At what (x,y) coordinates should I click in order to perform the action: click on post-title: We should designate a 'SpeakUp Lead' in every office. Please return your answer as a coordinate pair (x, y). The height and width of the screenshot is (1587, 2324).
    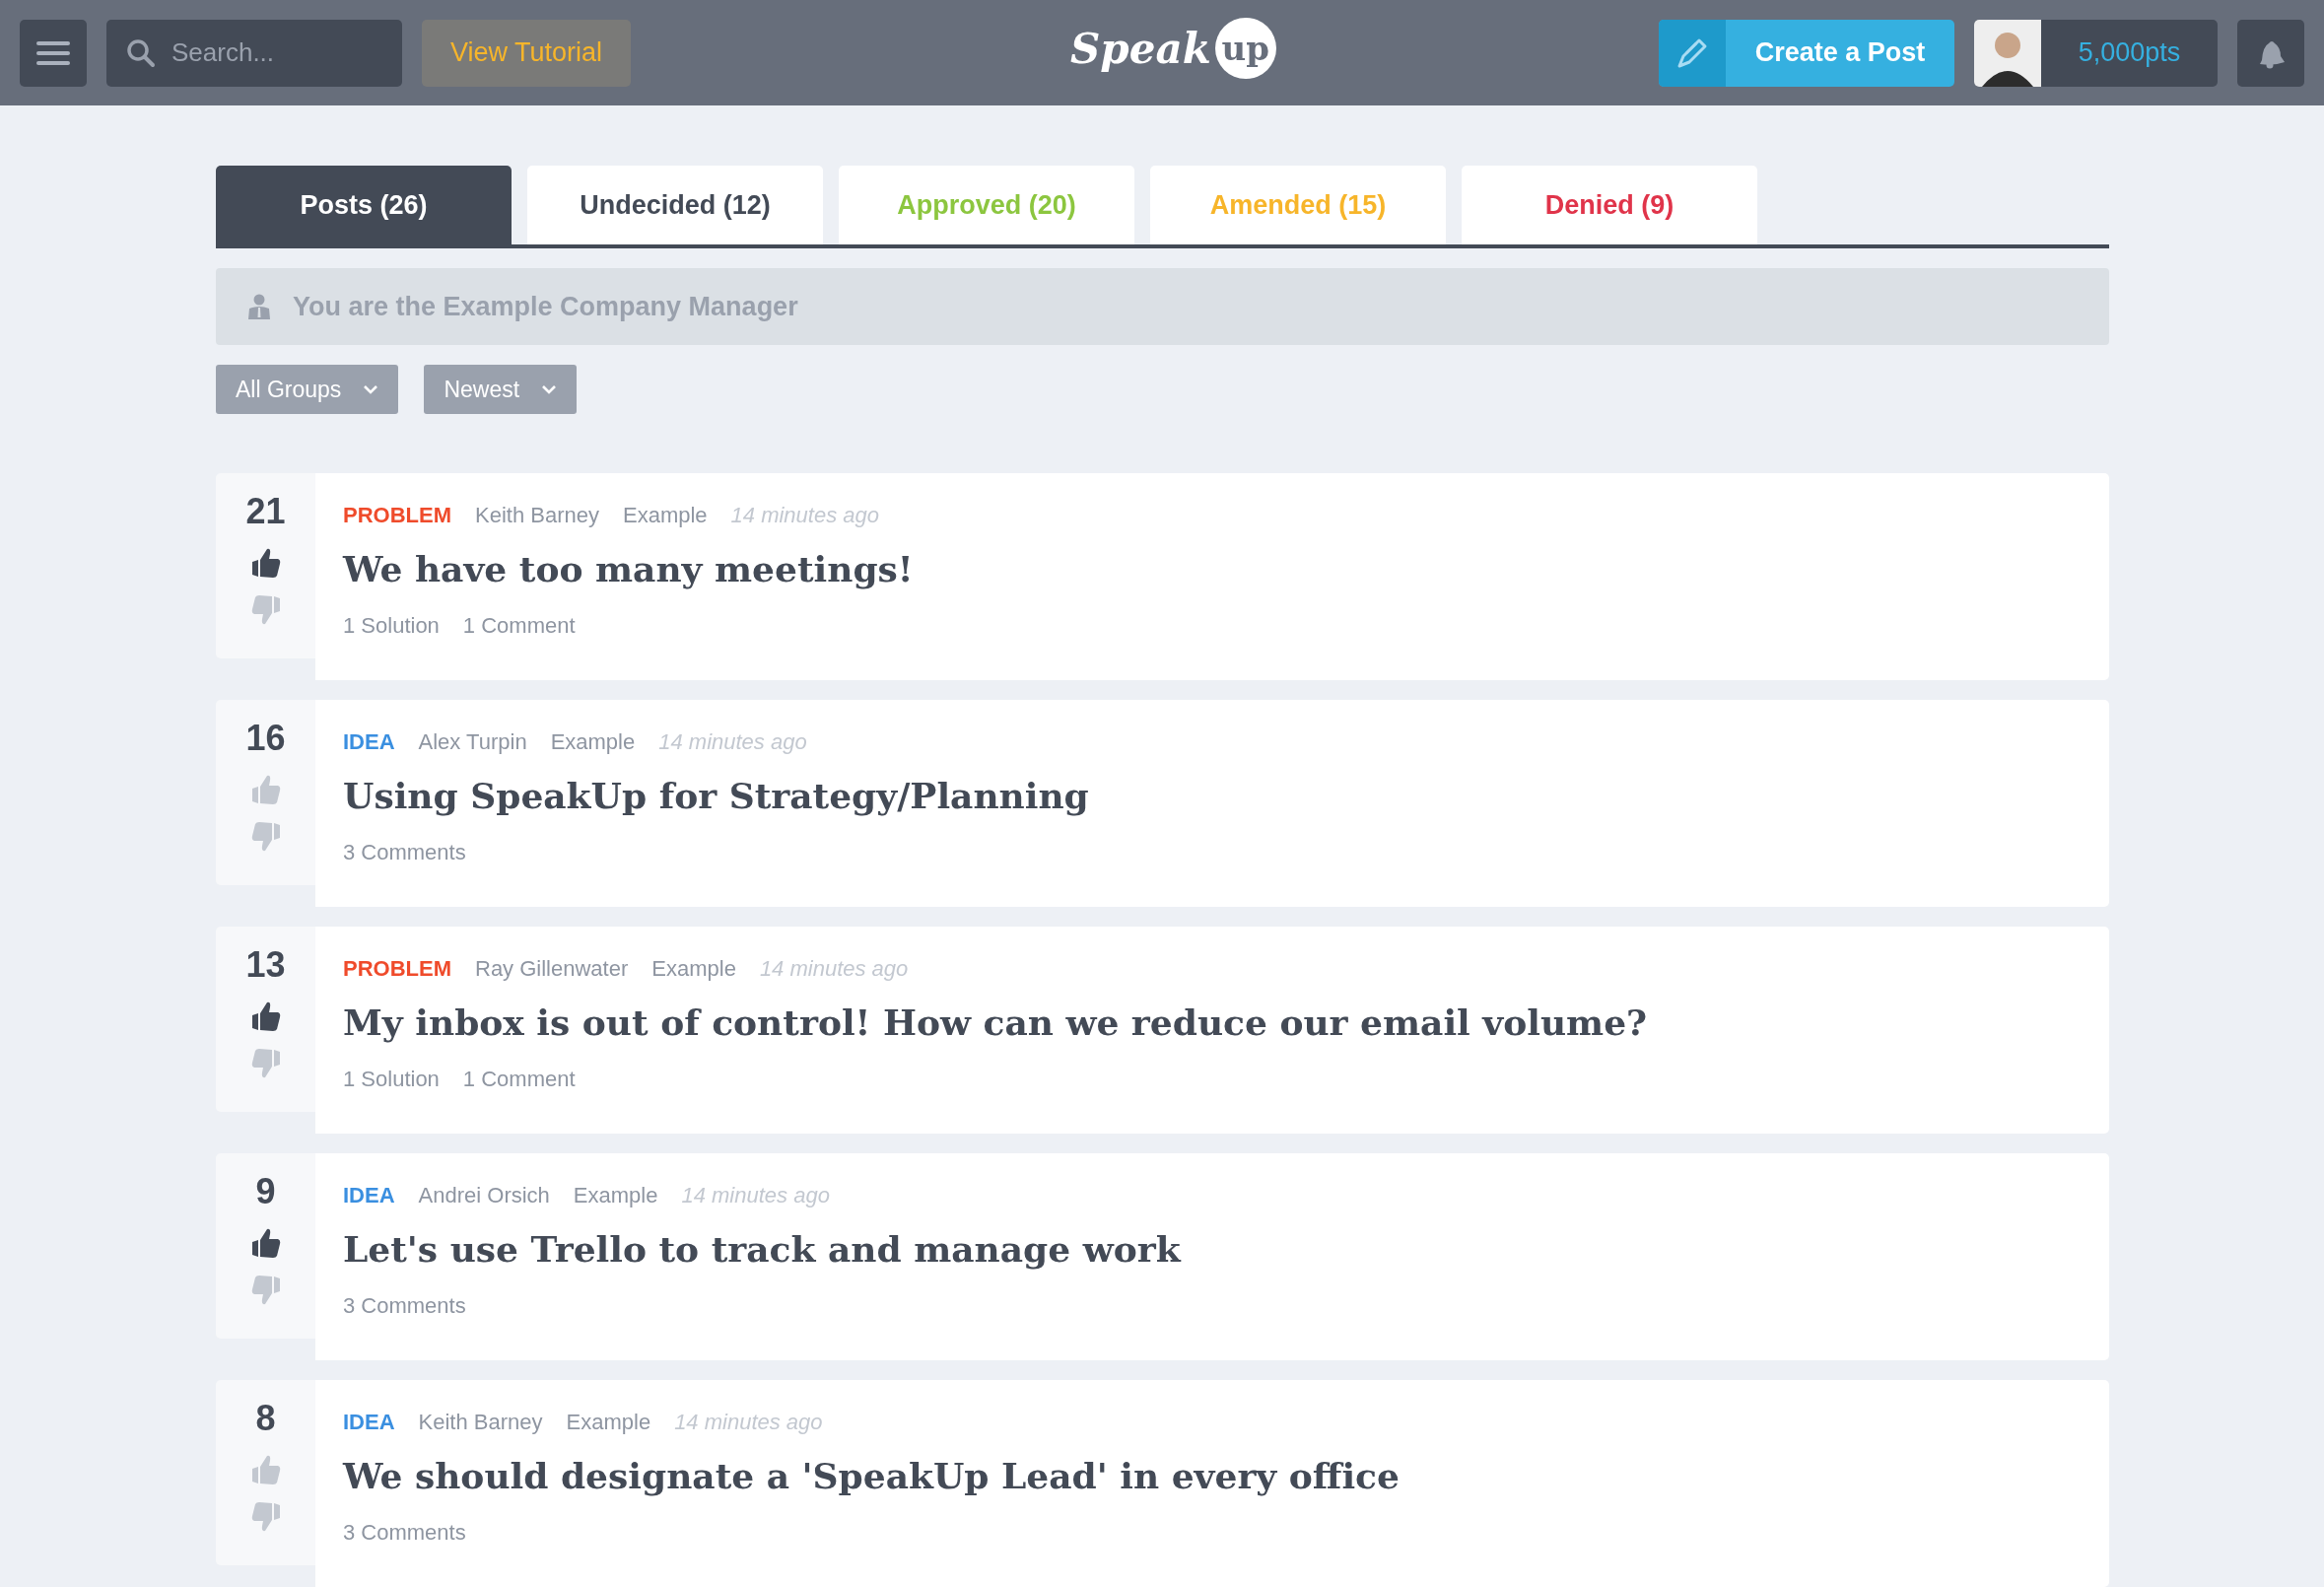
    Looking at the image, I should click on (1213, 1475).